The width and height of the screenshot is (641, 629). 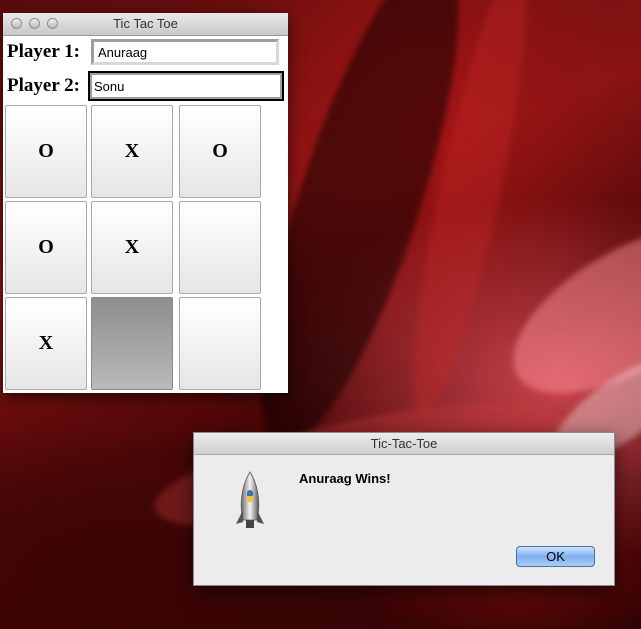 I want to click on ok-button: OK, so click(x=555, y=556).